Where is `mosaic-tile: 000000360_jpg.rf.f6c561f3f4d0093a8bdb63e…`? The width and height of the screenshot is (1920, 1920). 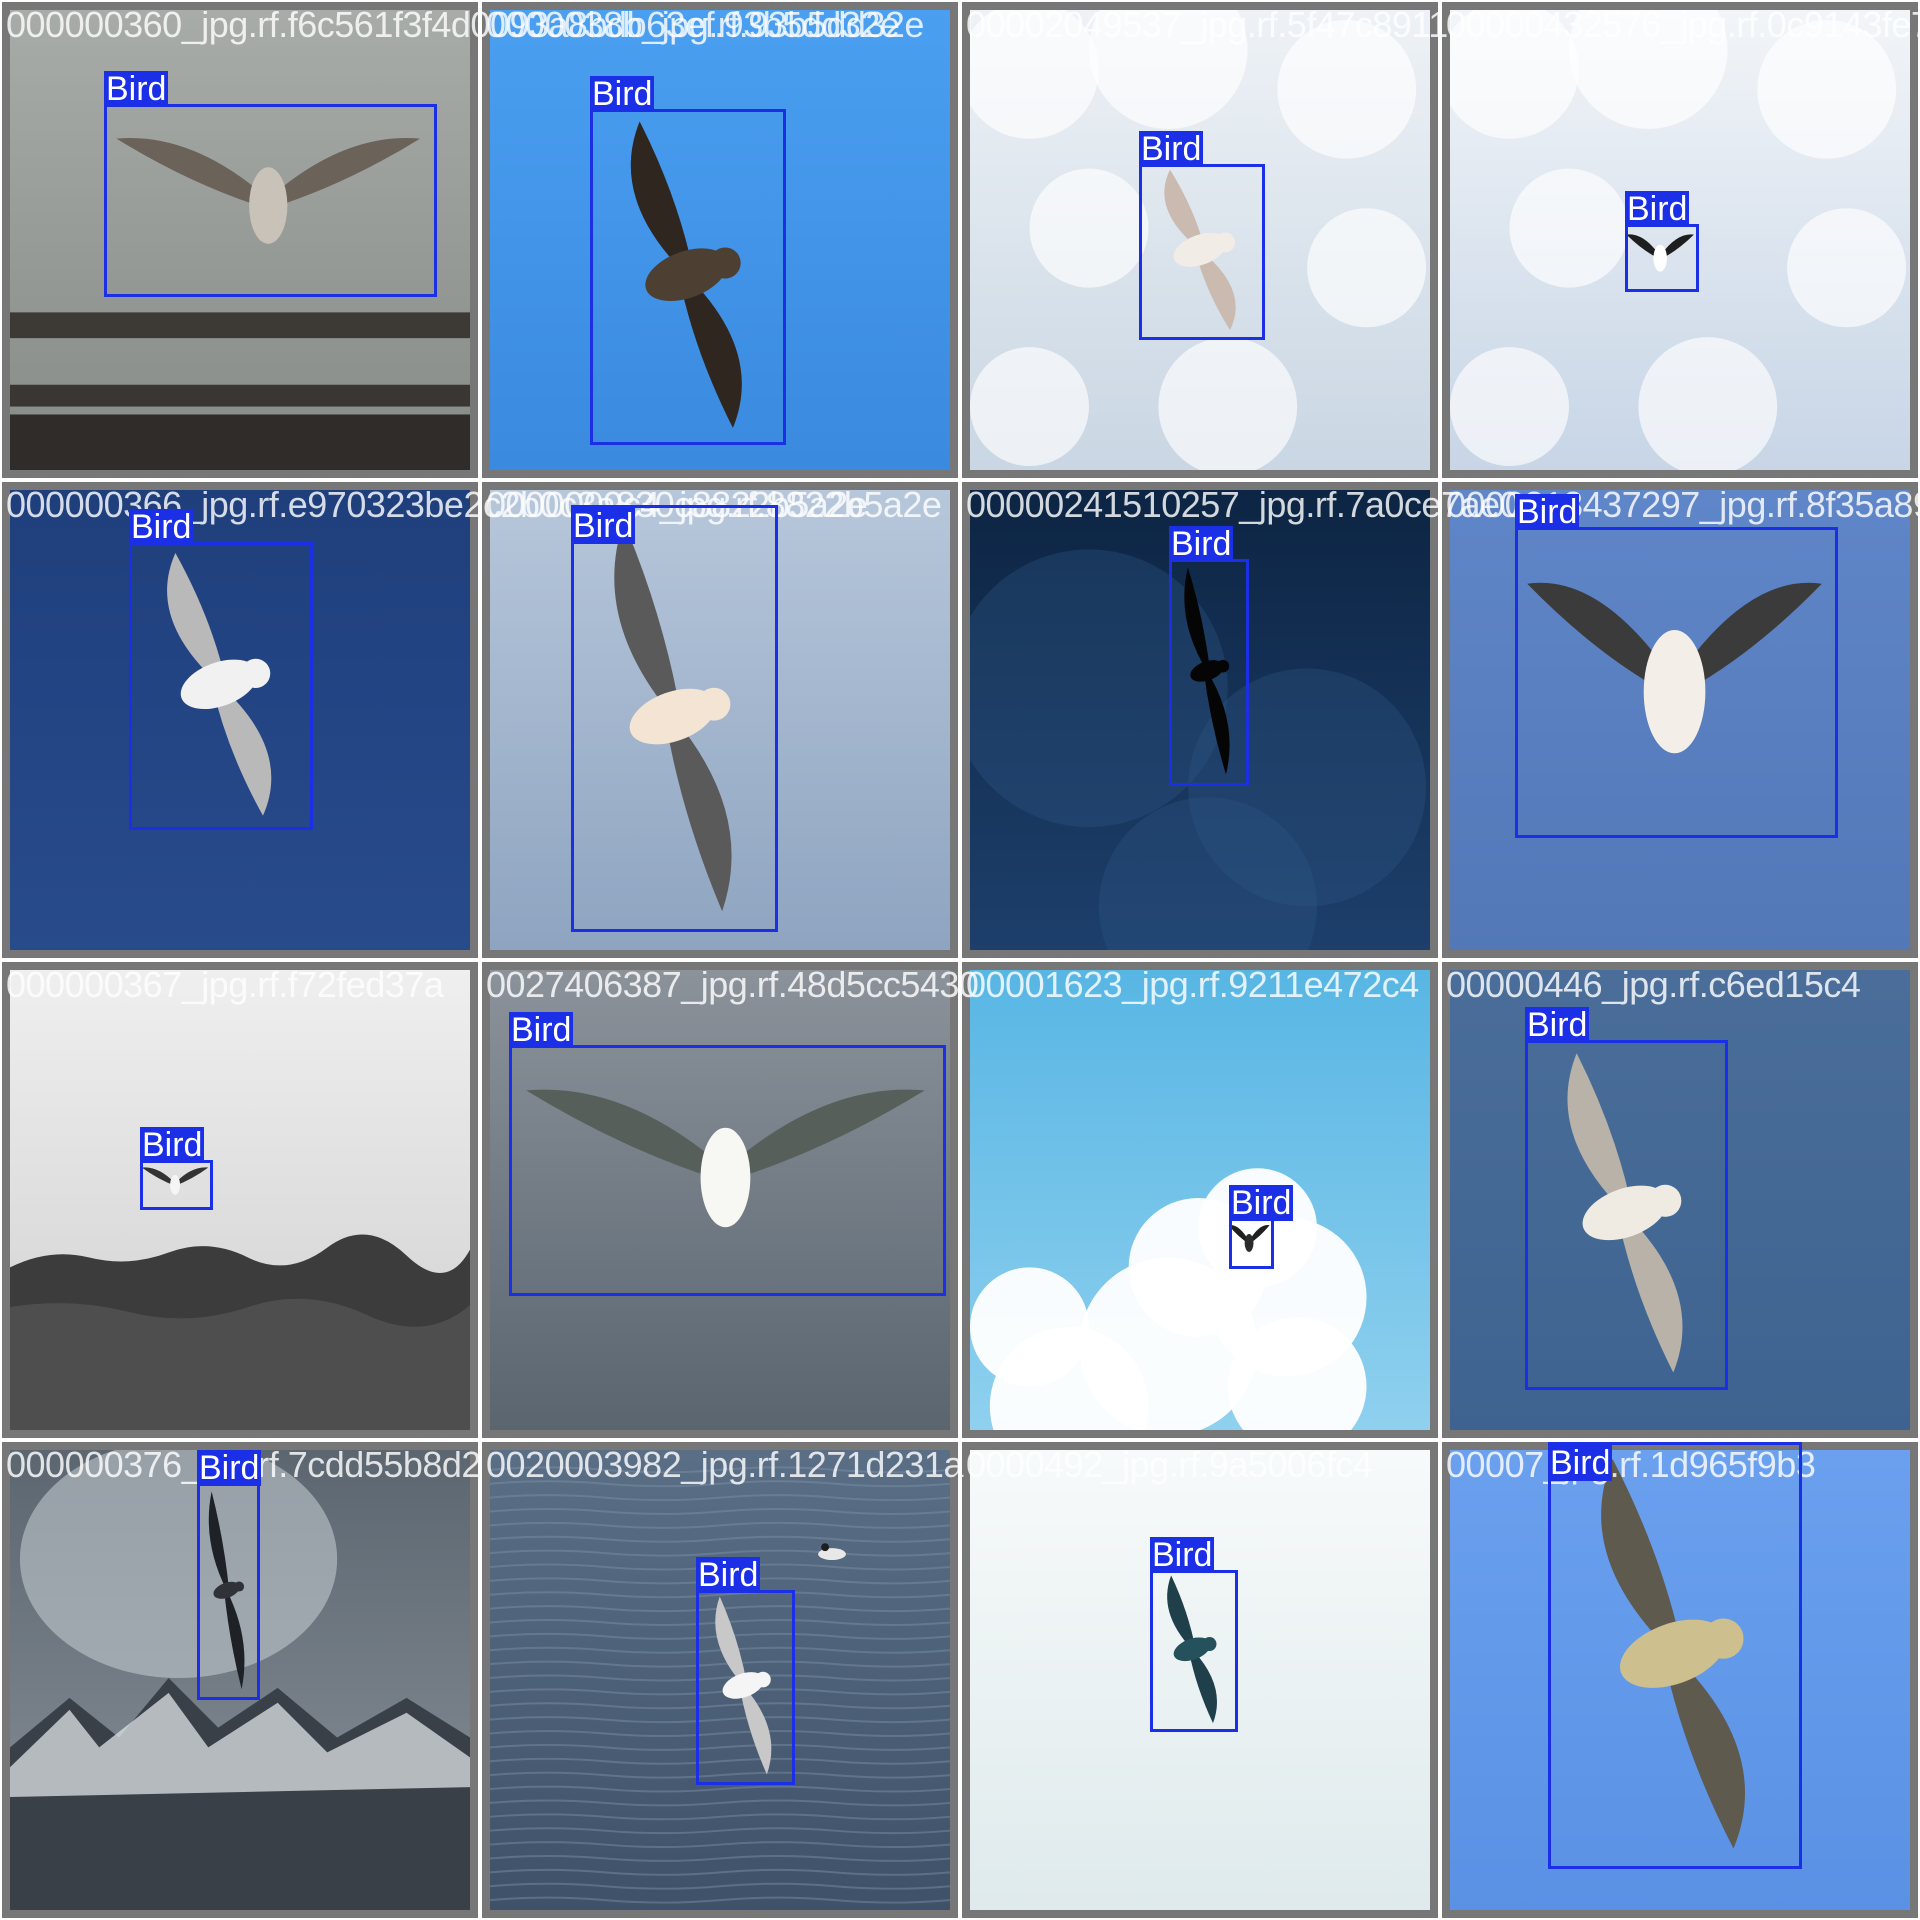 mosaic-tile: 000000360_jpg.rf.f6c561f3f4d0093a8bdb63e… is located at coordinates (450, 240).